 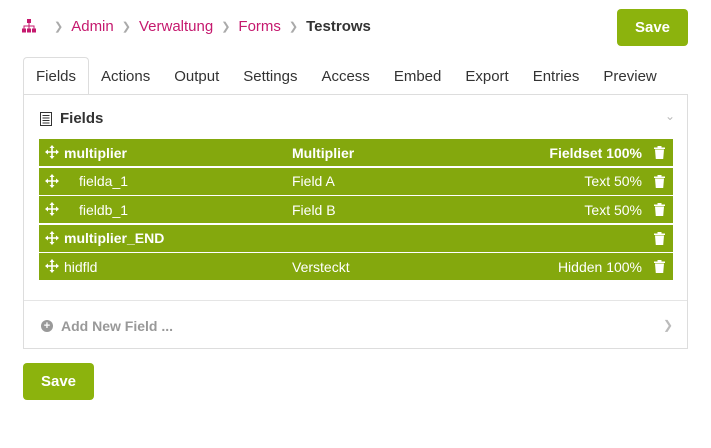 I want to click on panel-header: Fields, so click(x=71, y=118).